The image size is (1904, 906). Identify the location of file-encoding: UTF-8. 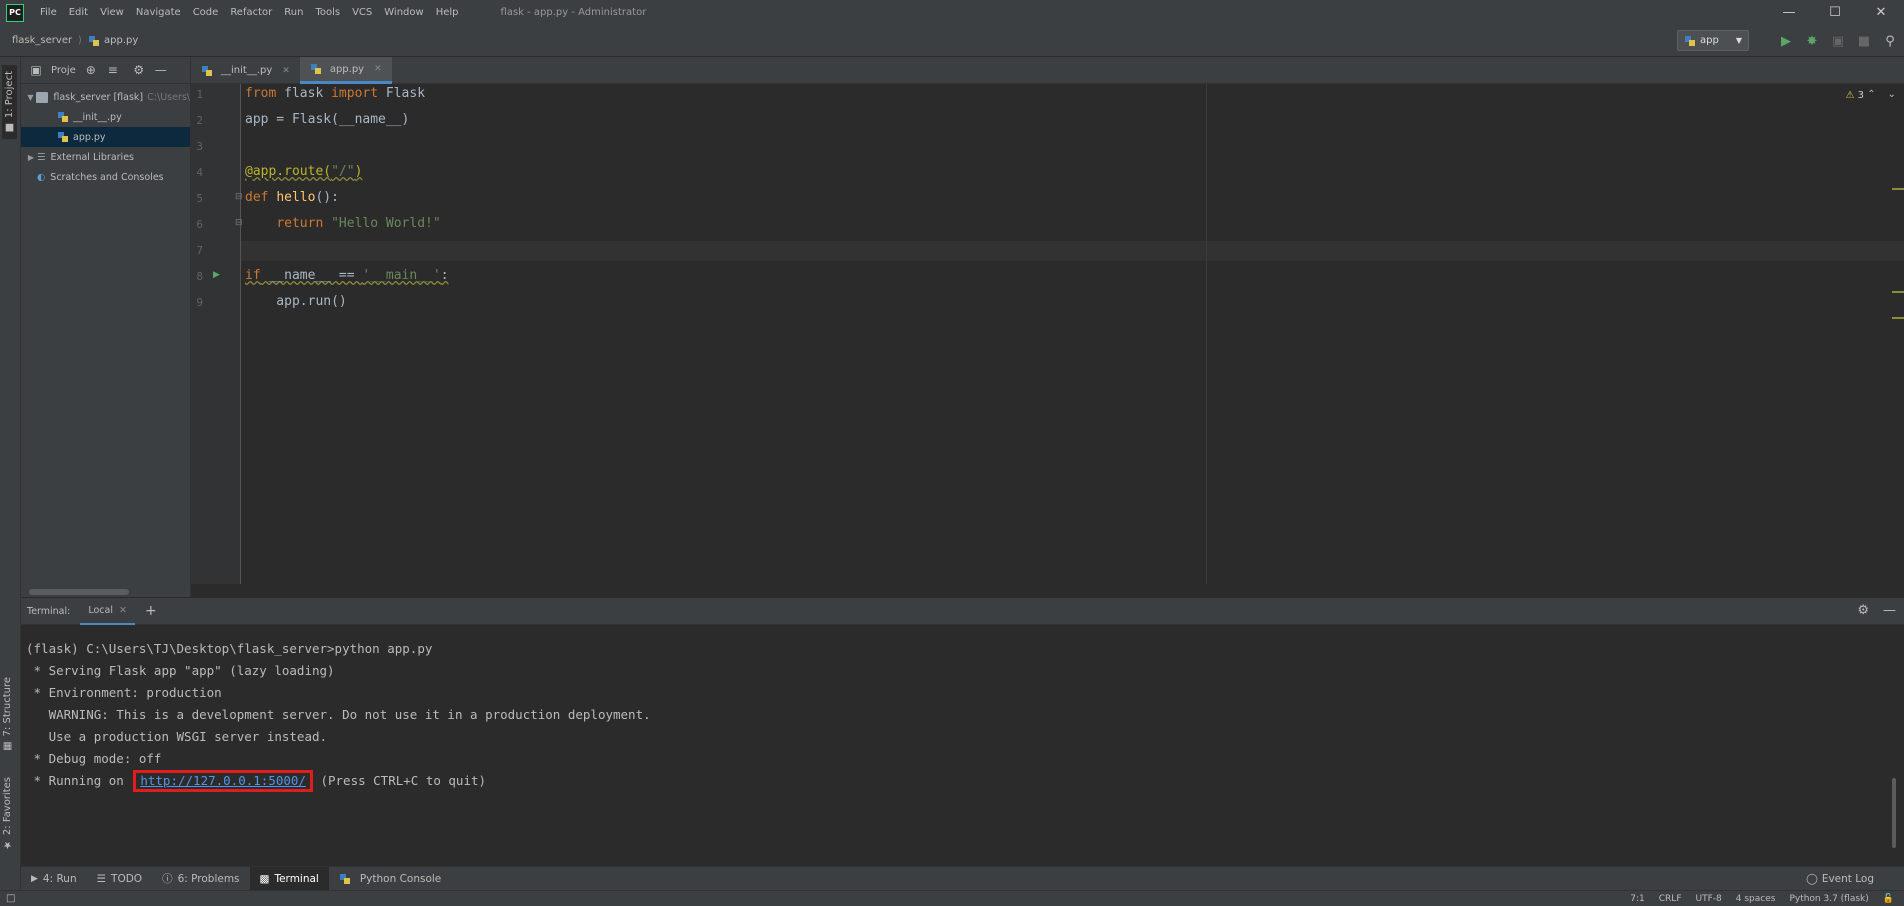
(1709, 899).